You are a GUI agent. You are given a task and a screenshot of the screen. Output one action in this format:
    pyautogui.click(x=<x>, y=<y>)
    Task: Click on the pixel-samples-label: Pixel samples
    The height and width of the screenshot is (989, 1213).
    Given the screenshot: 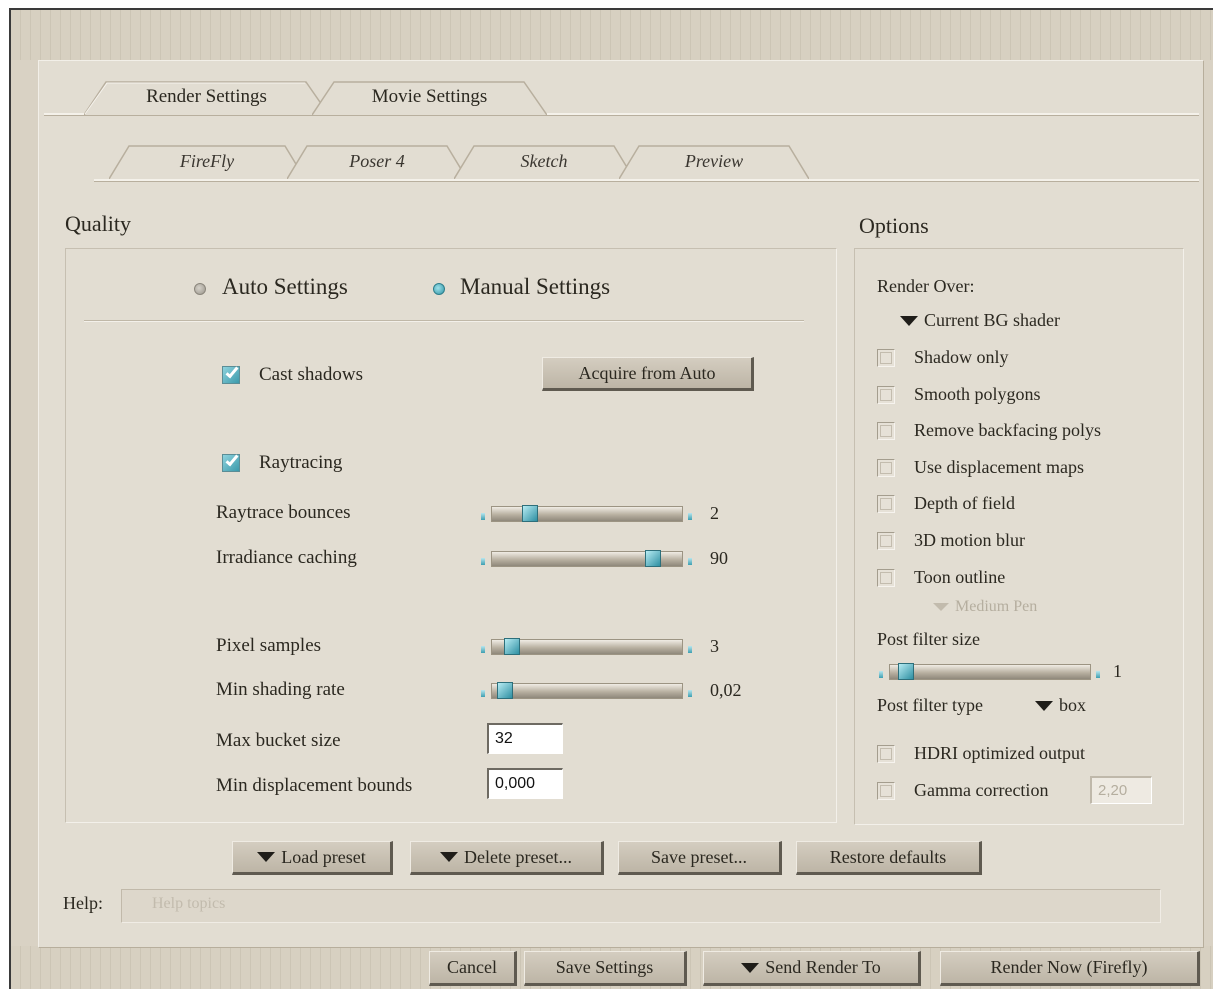 What is the action you would take?
    pyautogui.click(x=269, y=645)
    